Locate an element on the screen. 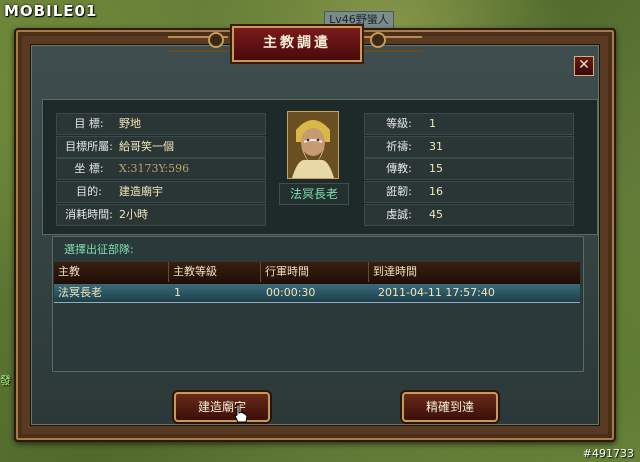 This screenshot has width=640, height=462. portrait-art is located at coordinates (313, 145).